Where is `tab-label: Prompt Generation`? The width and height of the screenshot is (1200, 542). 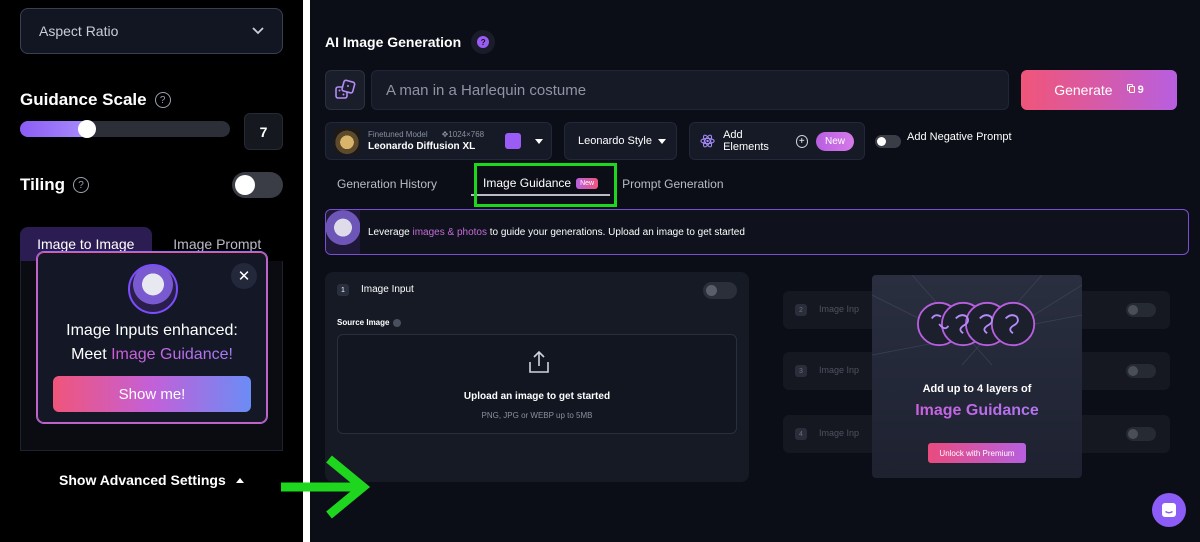
tab-label: Prompt Generation is located at coordinates (673, 184).